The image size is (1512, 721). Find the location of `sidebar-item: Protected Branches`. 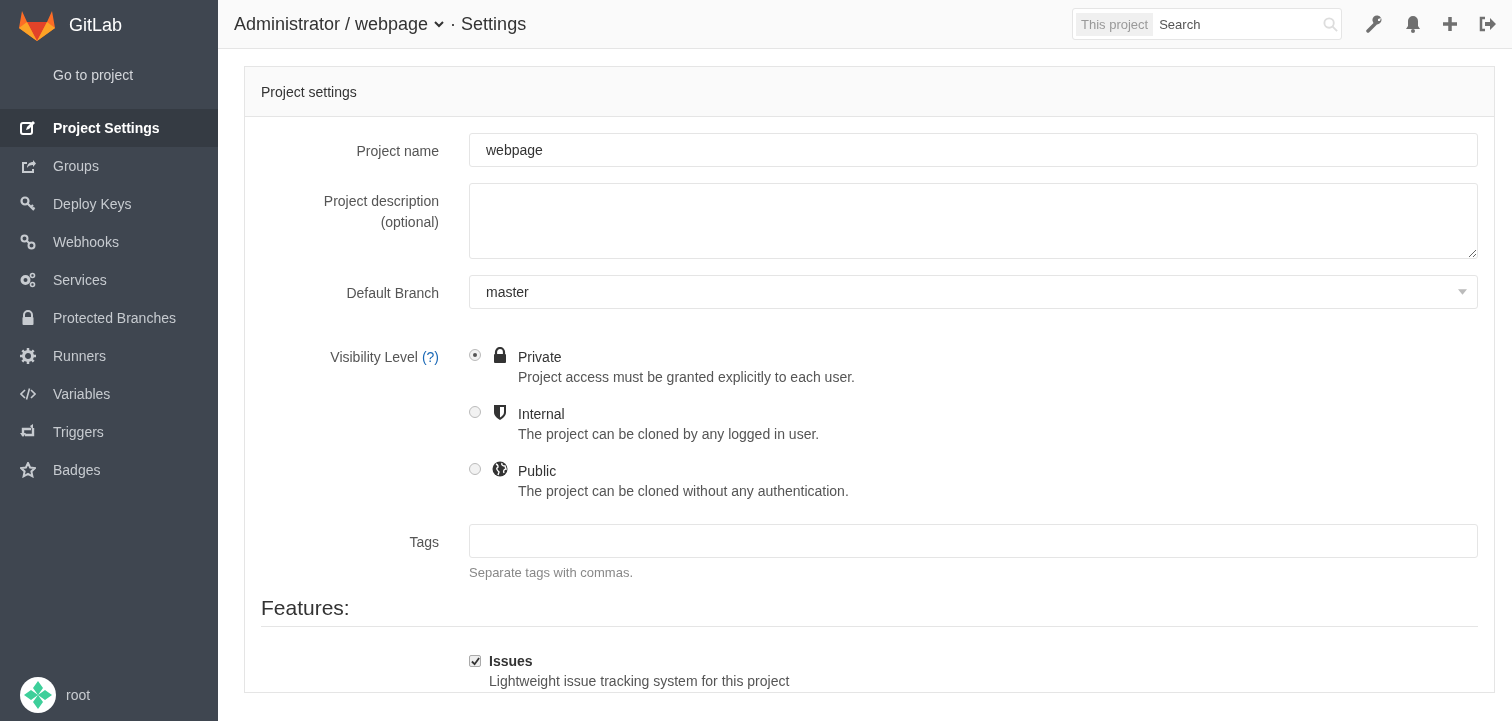

sidebar-item: Protected Branches is located at coordinates (109, 318).